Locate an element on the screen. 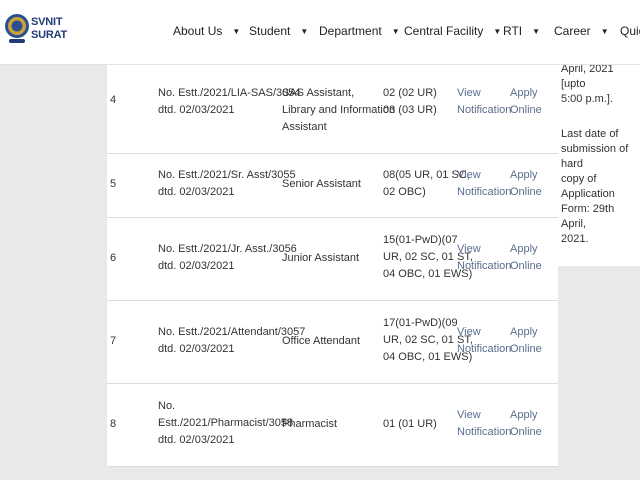  ref-line: No. Estt./2021/Jr. Asst./3056 is located at coordinates (227, 249).